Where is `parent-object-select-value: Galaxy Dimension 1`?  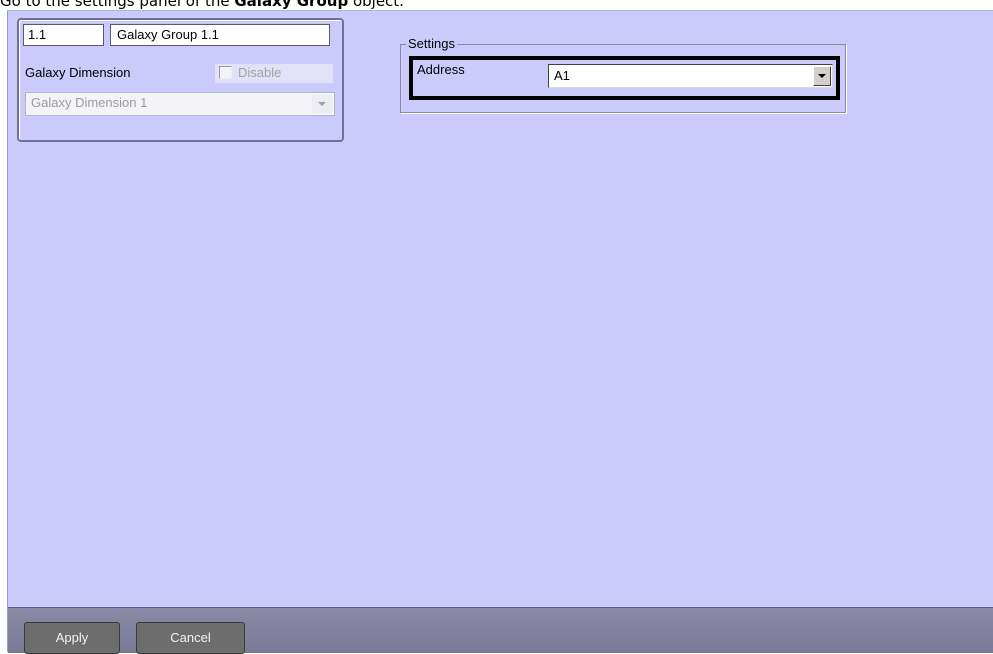 parent-object-select-value: Galaxy Dimension 1 is located at coordinates (89, 102).